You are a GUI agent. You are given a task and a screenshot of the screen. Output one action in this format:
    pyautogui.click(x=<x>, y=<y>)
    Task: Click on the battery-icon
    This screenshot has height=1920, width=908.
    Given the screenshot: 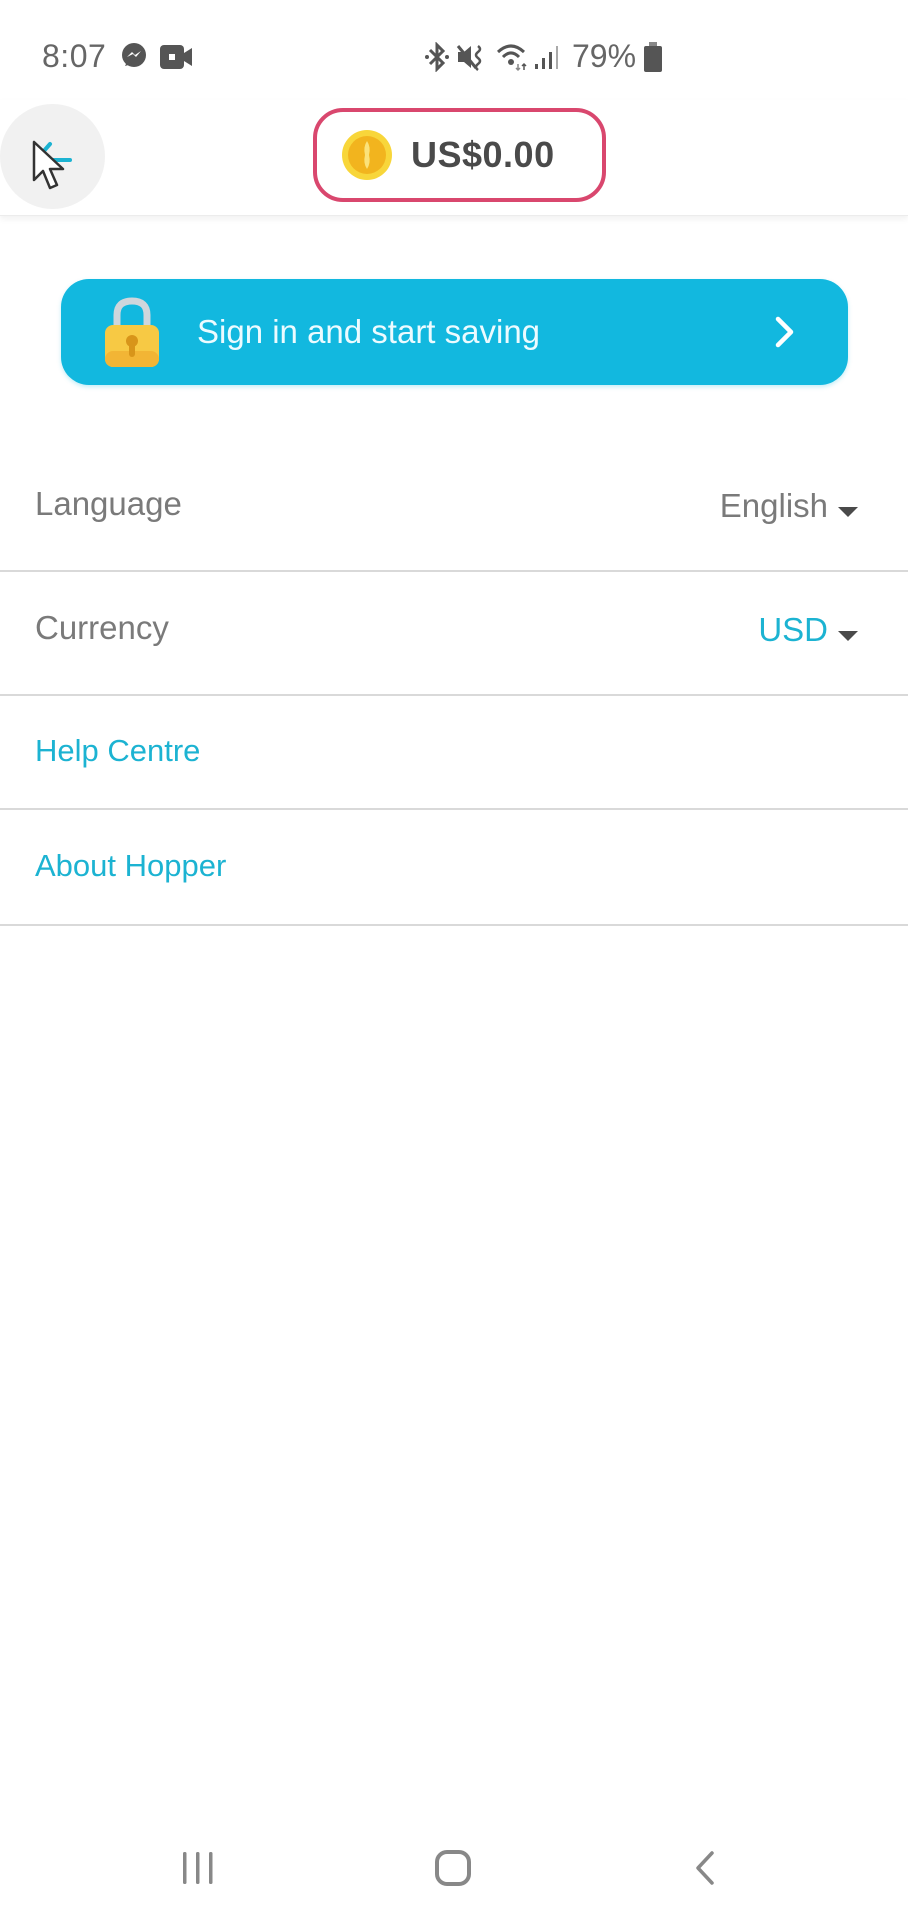 What is the action you would take?
    pyautogui.click(x=653, y=59)
    